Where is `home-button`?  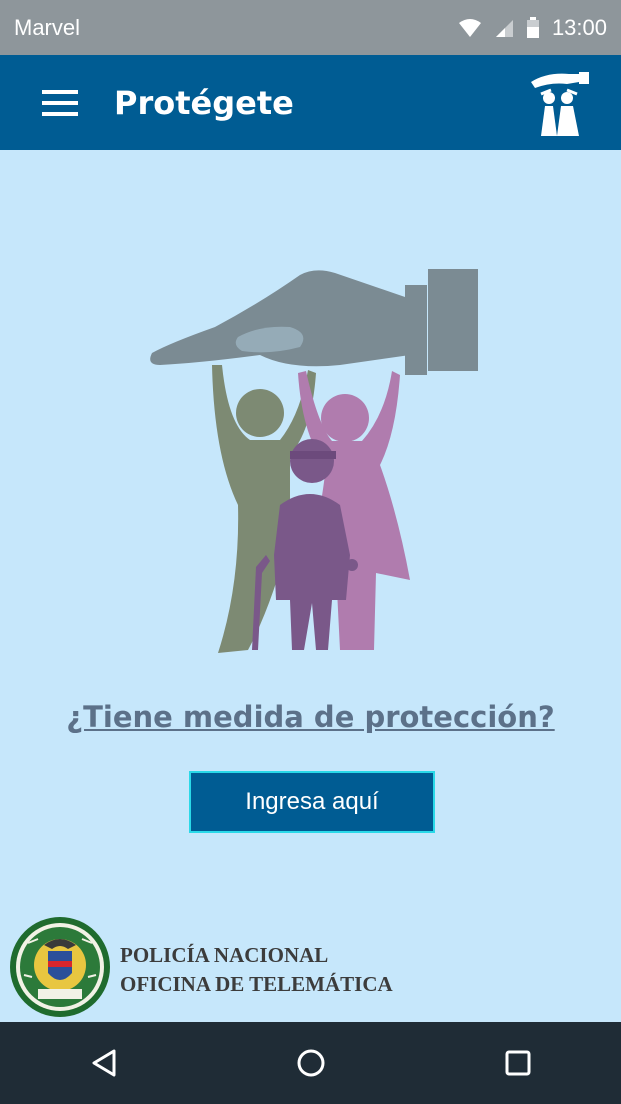
home-button is located at coordinates (311, 1063).